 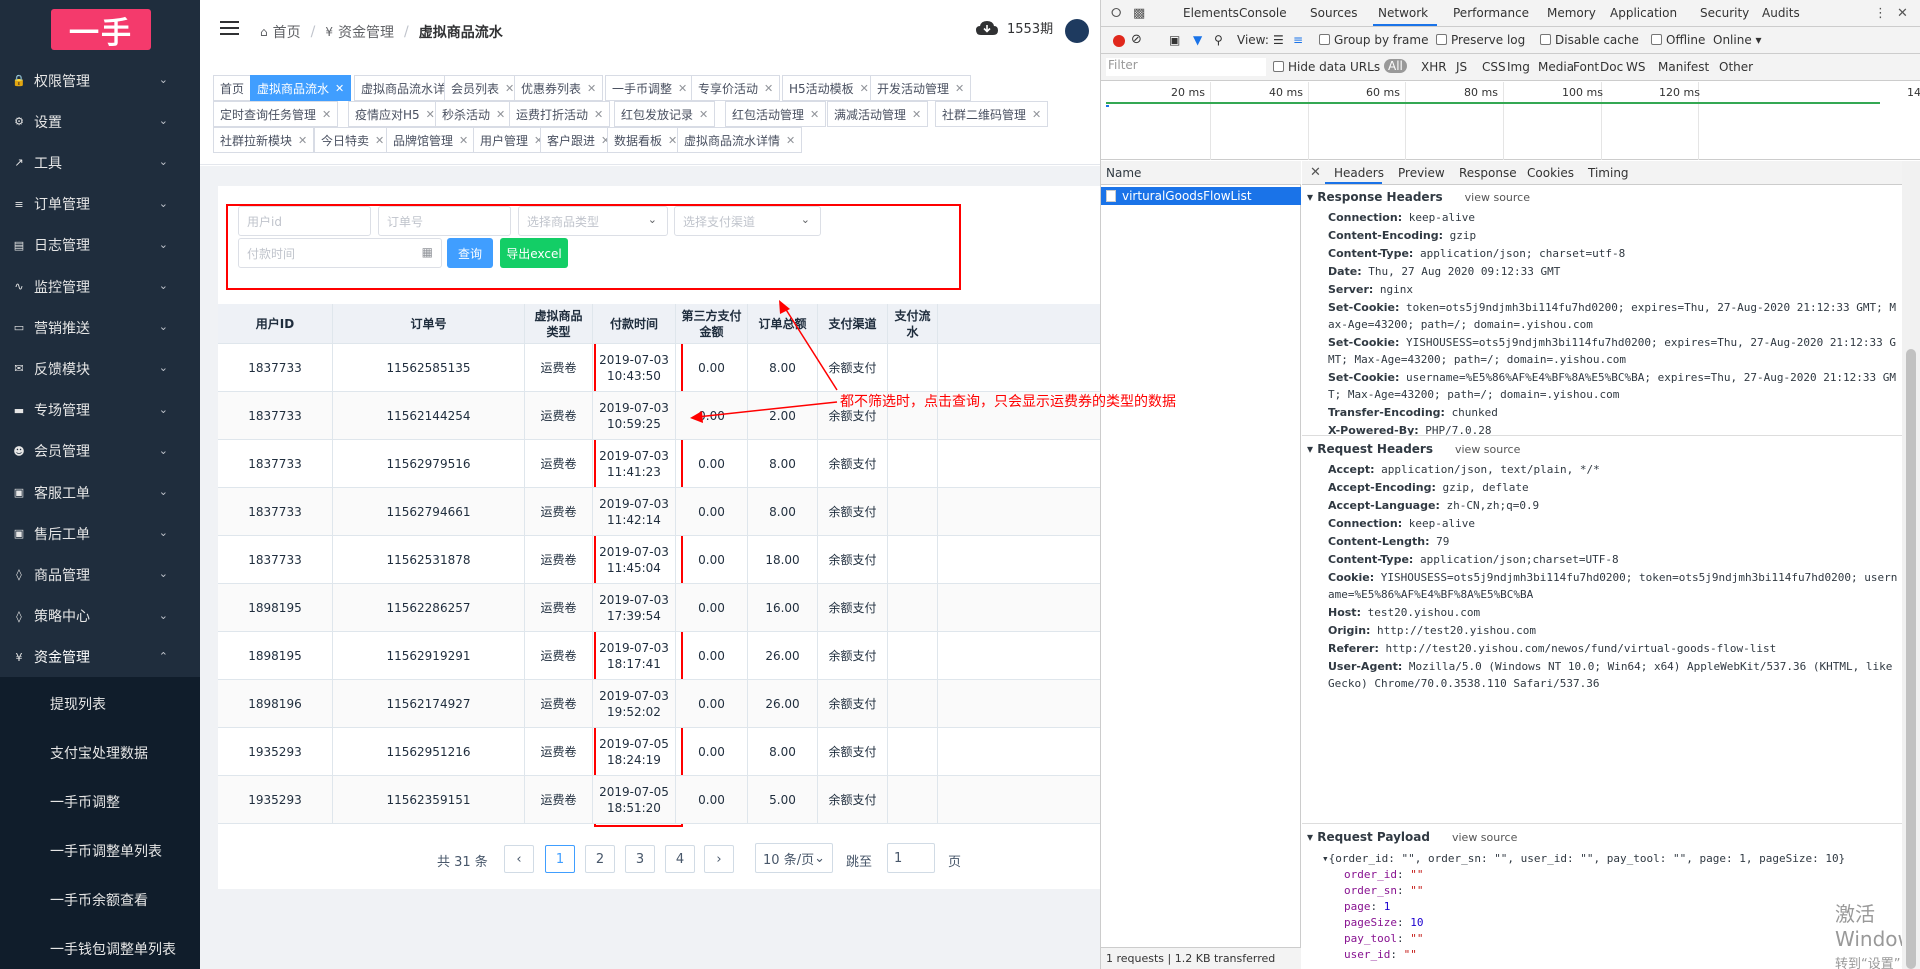 I want to click on tag-11: 秒杀活动 ✕, so click(x=474, y=114).